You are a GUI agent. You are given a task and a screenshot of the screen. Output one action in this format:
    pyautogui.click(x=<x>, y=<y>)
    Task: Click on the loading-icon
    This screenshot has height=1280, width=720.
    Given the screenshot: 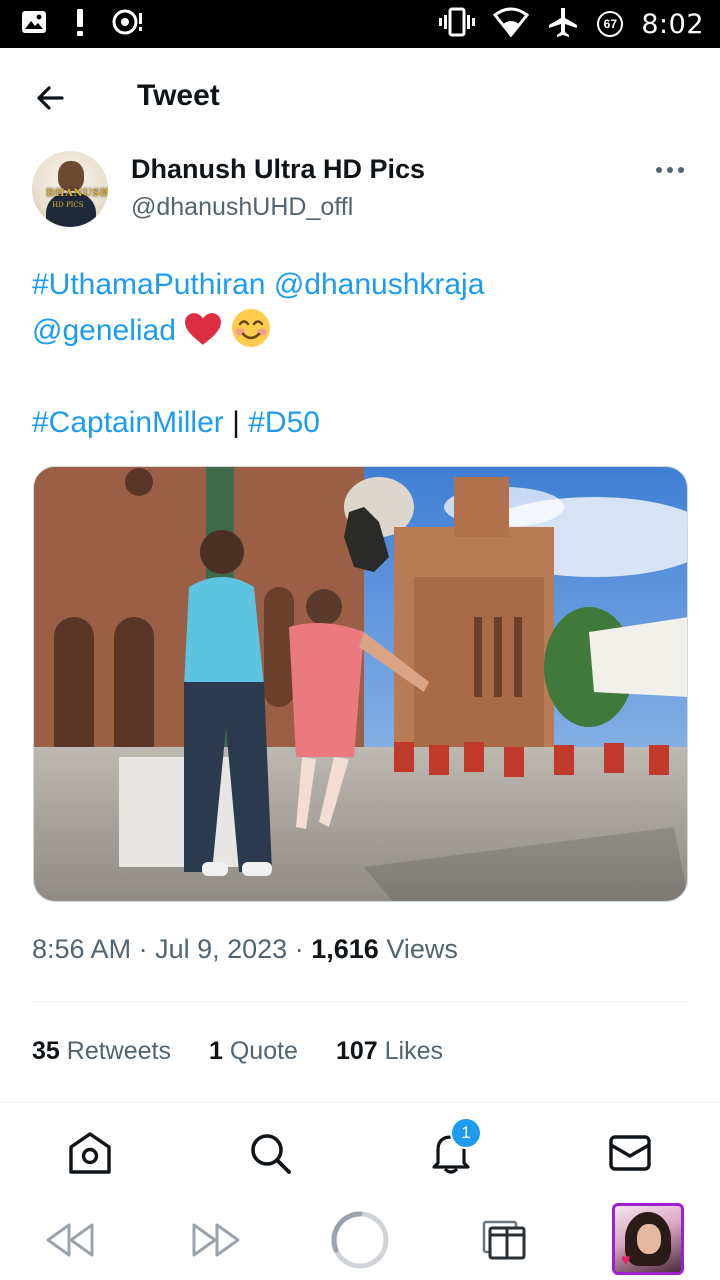 What is the action you would take?
    pyautogui.click(x=360, y=1240)
    